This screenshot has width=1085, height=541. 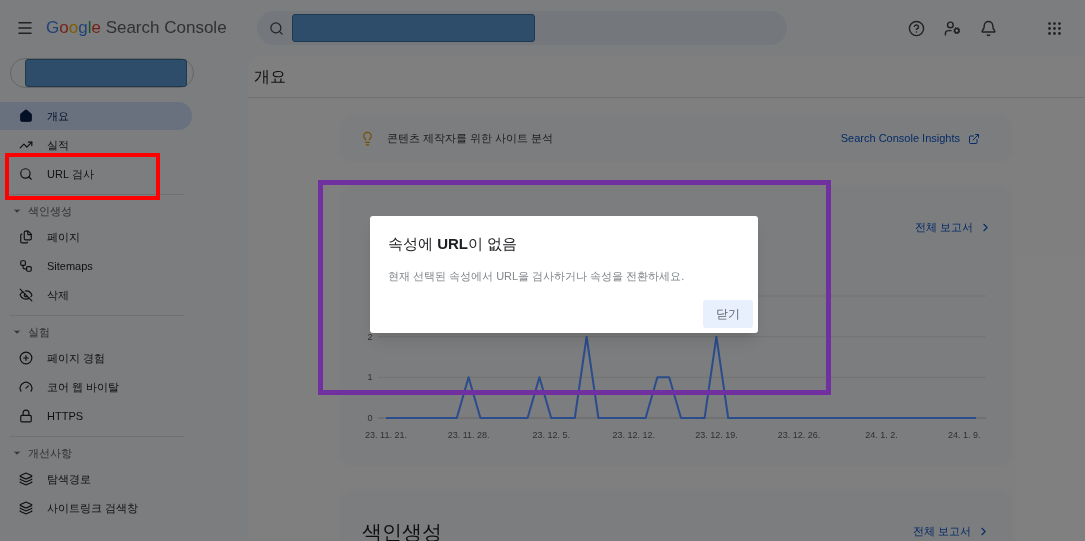 I want to click on nav-item: URL 검사, so click(x=96, y=174).